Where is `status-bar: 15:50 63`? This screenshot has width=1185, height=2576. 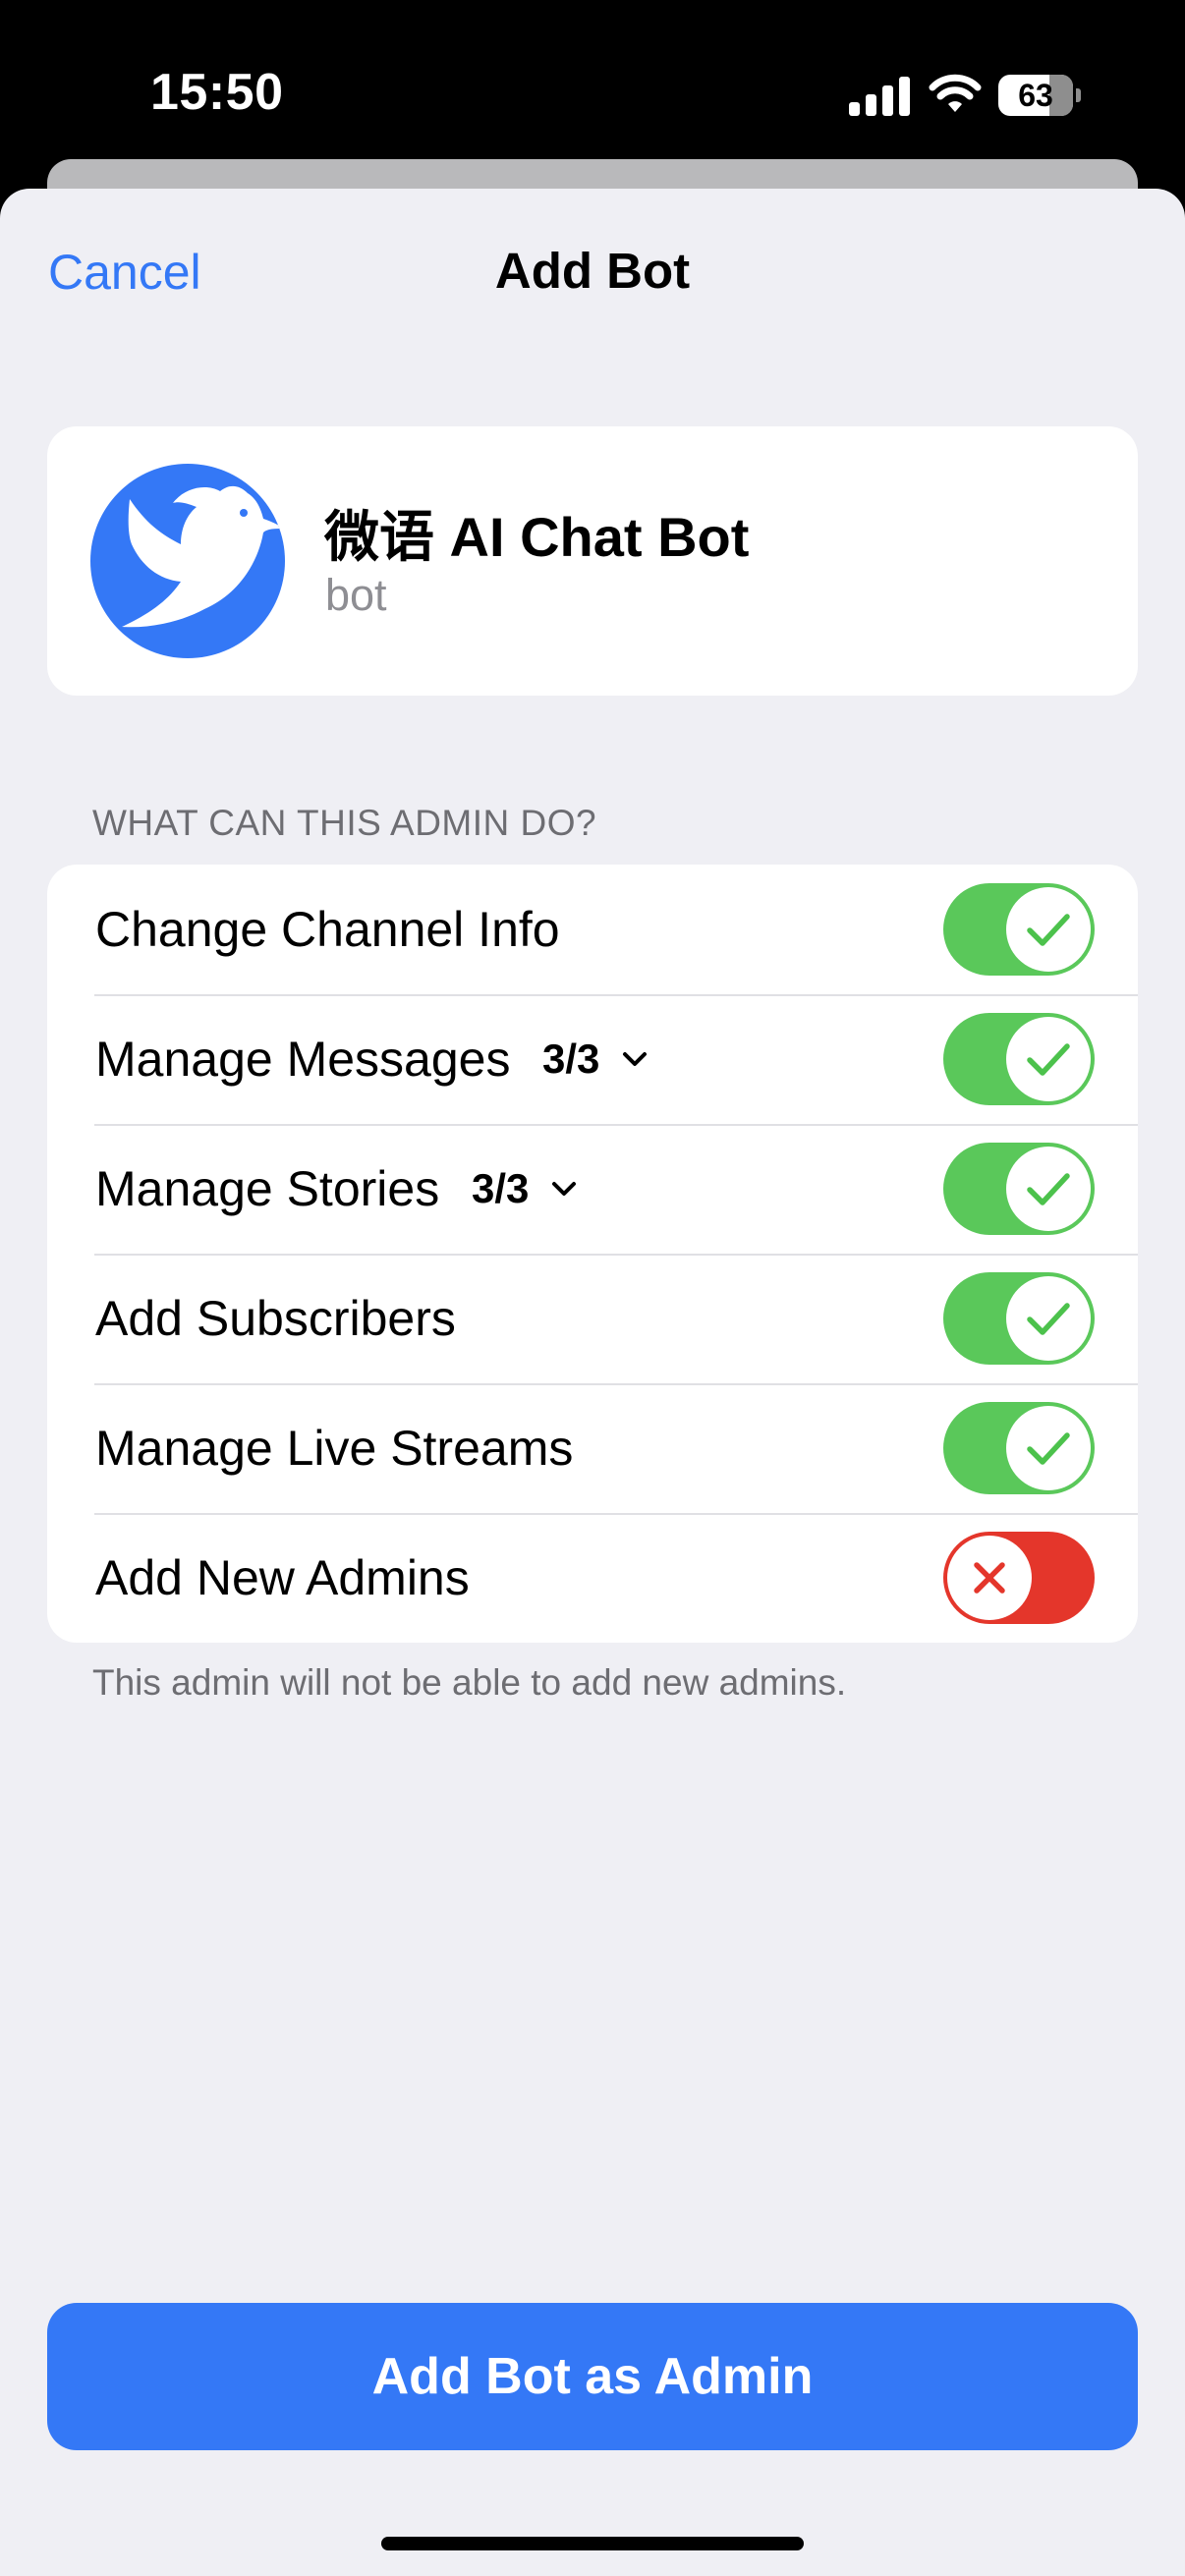 status-bar: 15:50 63 is located at coordinates (592, 78).